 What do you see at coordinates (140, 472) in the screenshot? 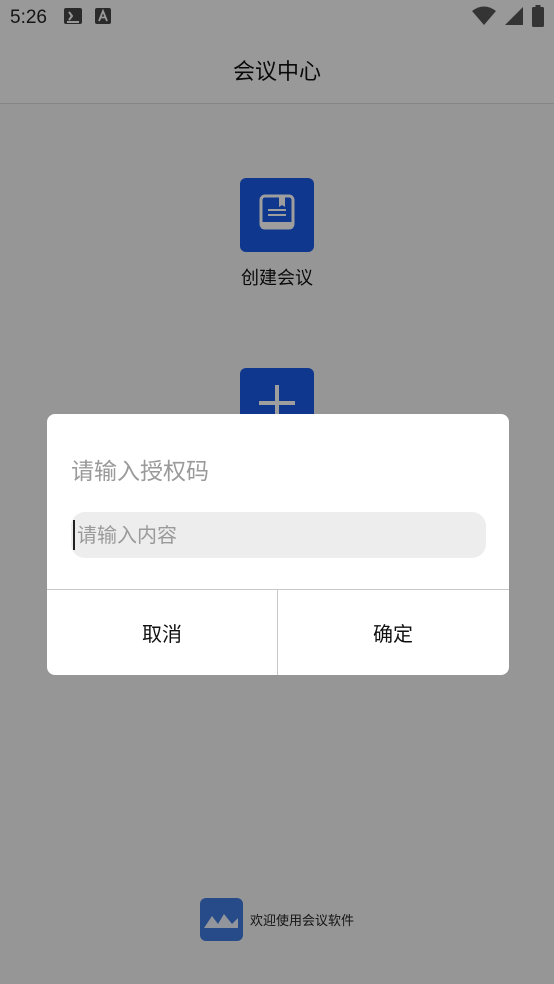
I see `dialog-title: 请输入授权码` at bounding box center [140, 472].